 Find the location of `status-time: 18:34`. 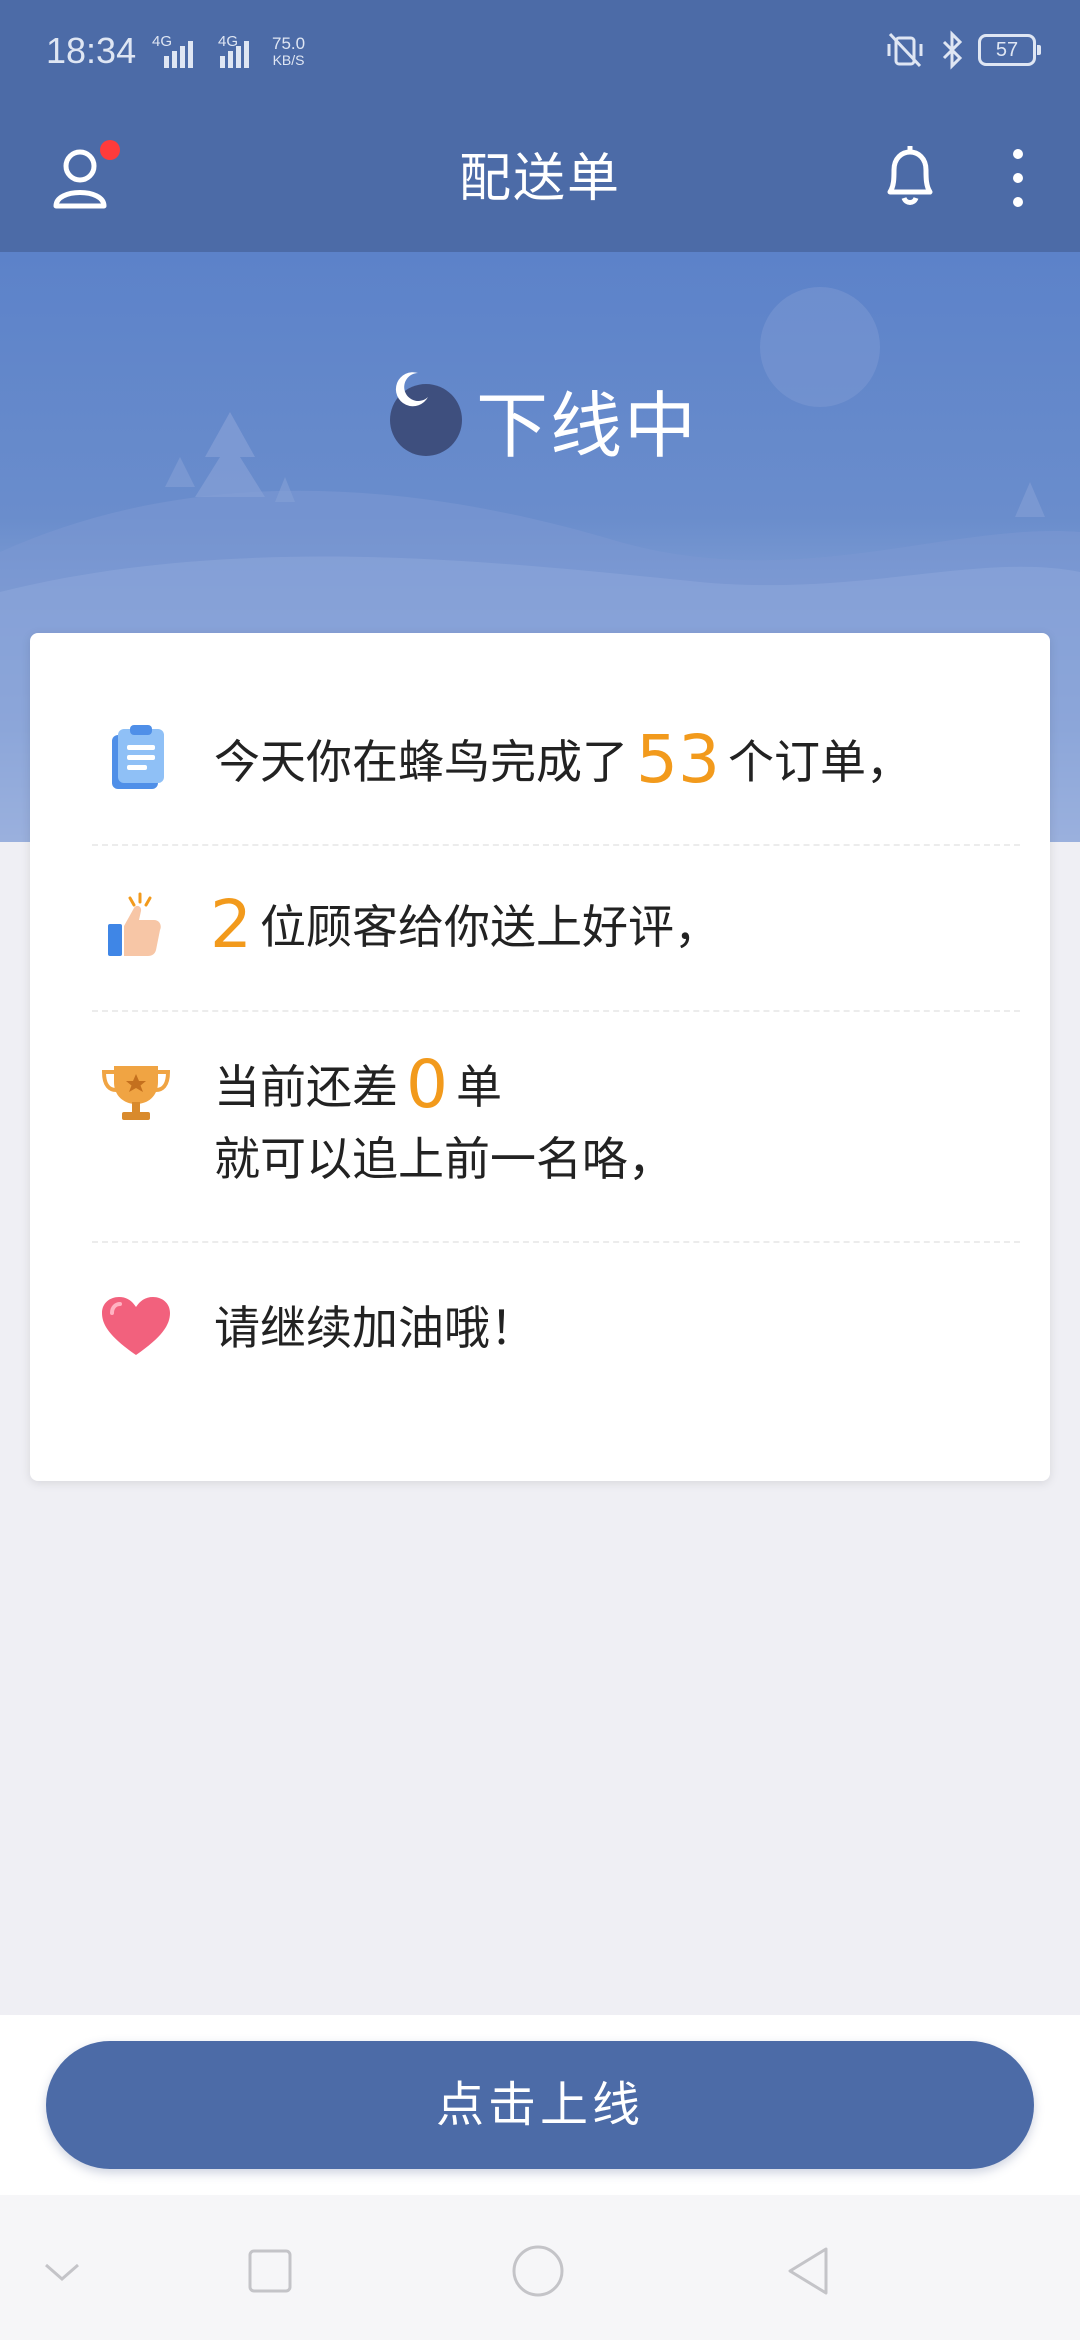

status-time: 18:34 is located at coordinates (91, 50).